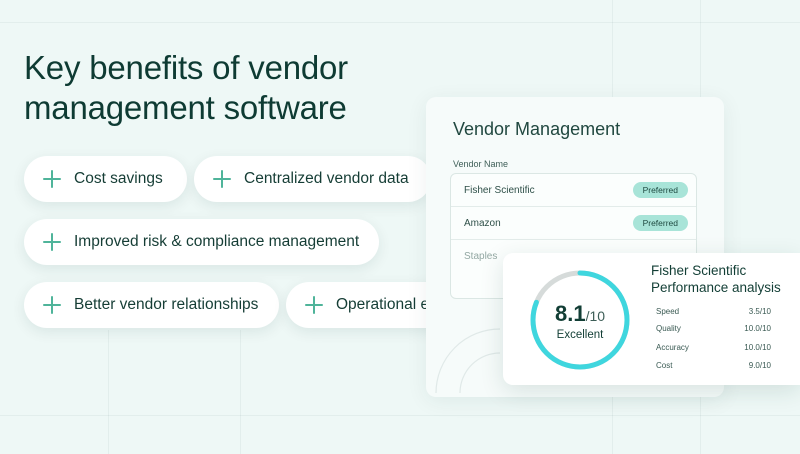  I want to click on metric-label: Speed, so click(668, 311).